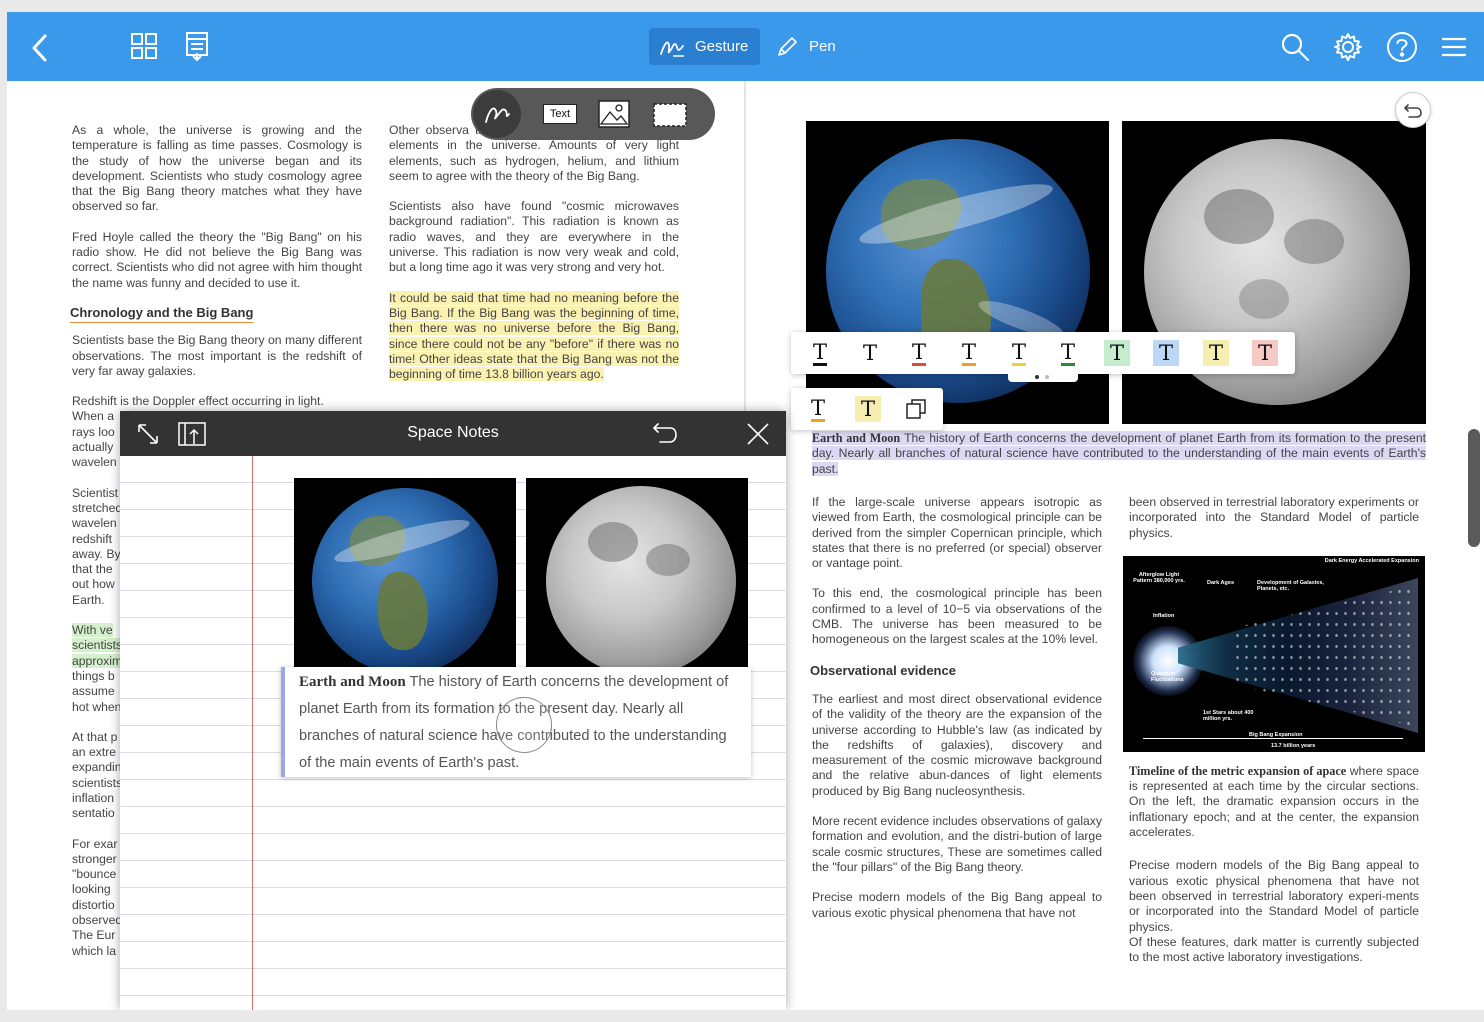 This screenshot has width=1484, height=1022. What do you see at coordinates (916, 409) in the screenshot?
I see `copy-icon` at bounding box center [916, 409].